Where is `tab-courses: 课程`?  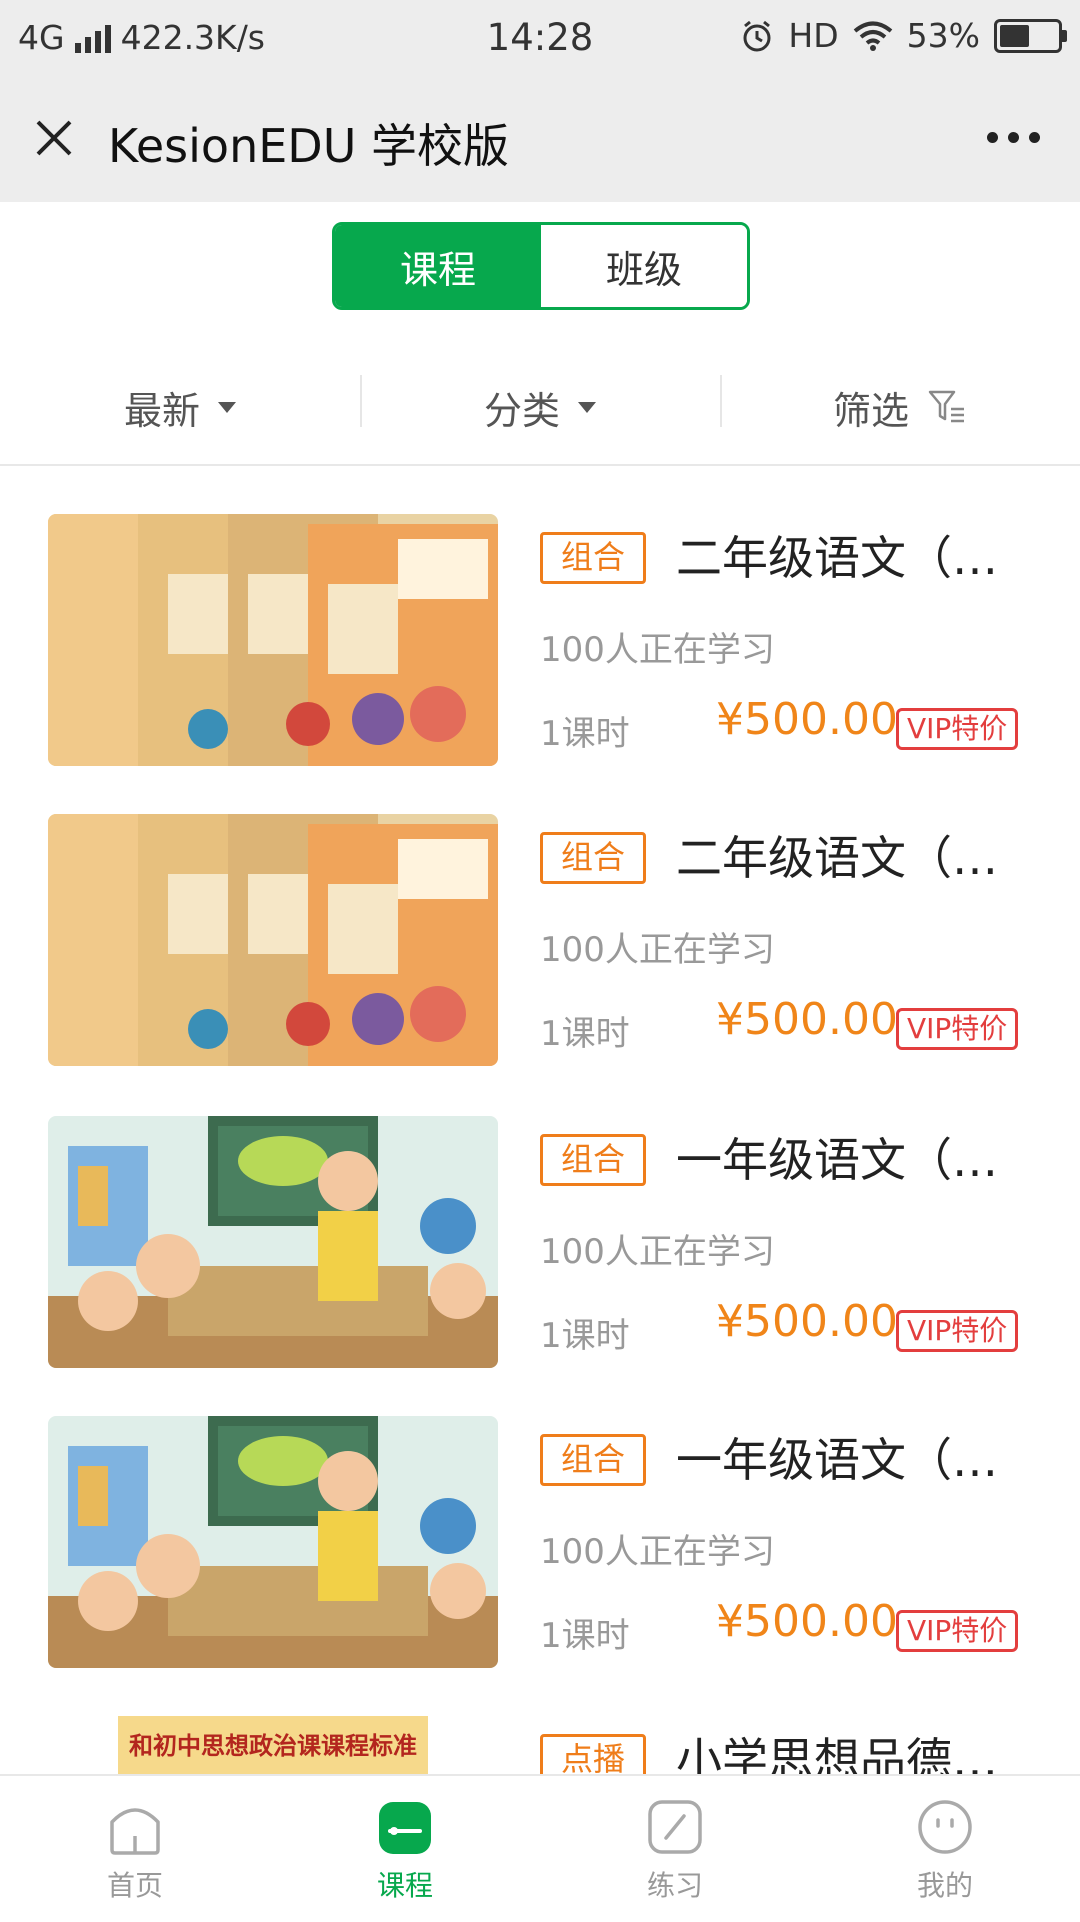 tab-courses: 课程 is located at coordinates (438, 266).